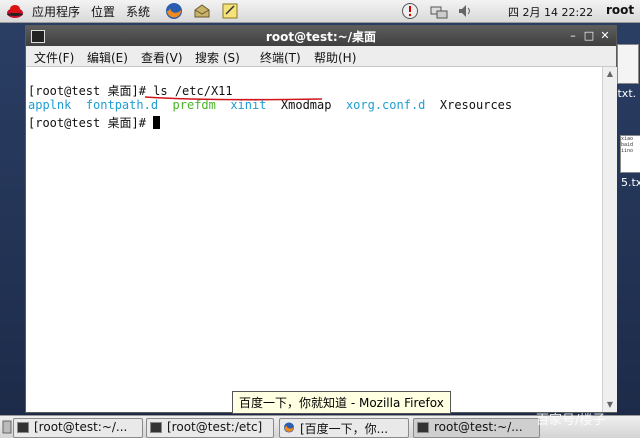  What do you see at coordinates (610, 405) in the screenshot?
I see `scroll-down-icon: ▼` at bounding box center [610, 405].